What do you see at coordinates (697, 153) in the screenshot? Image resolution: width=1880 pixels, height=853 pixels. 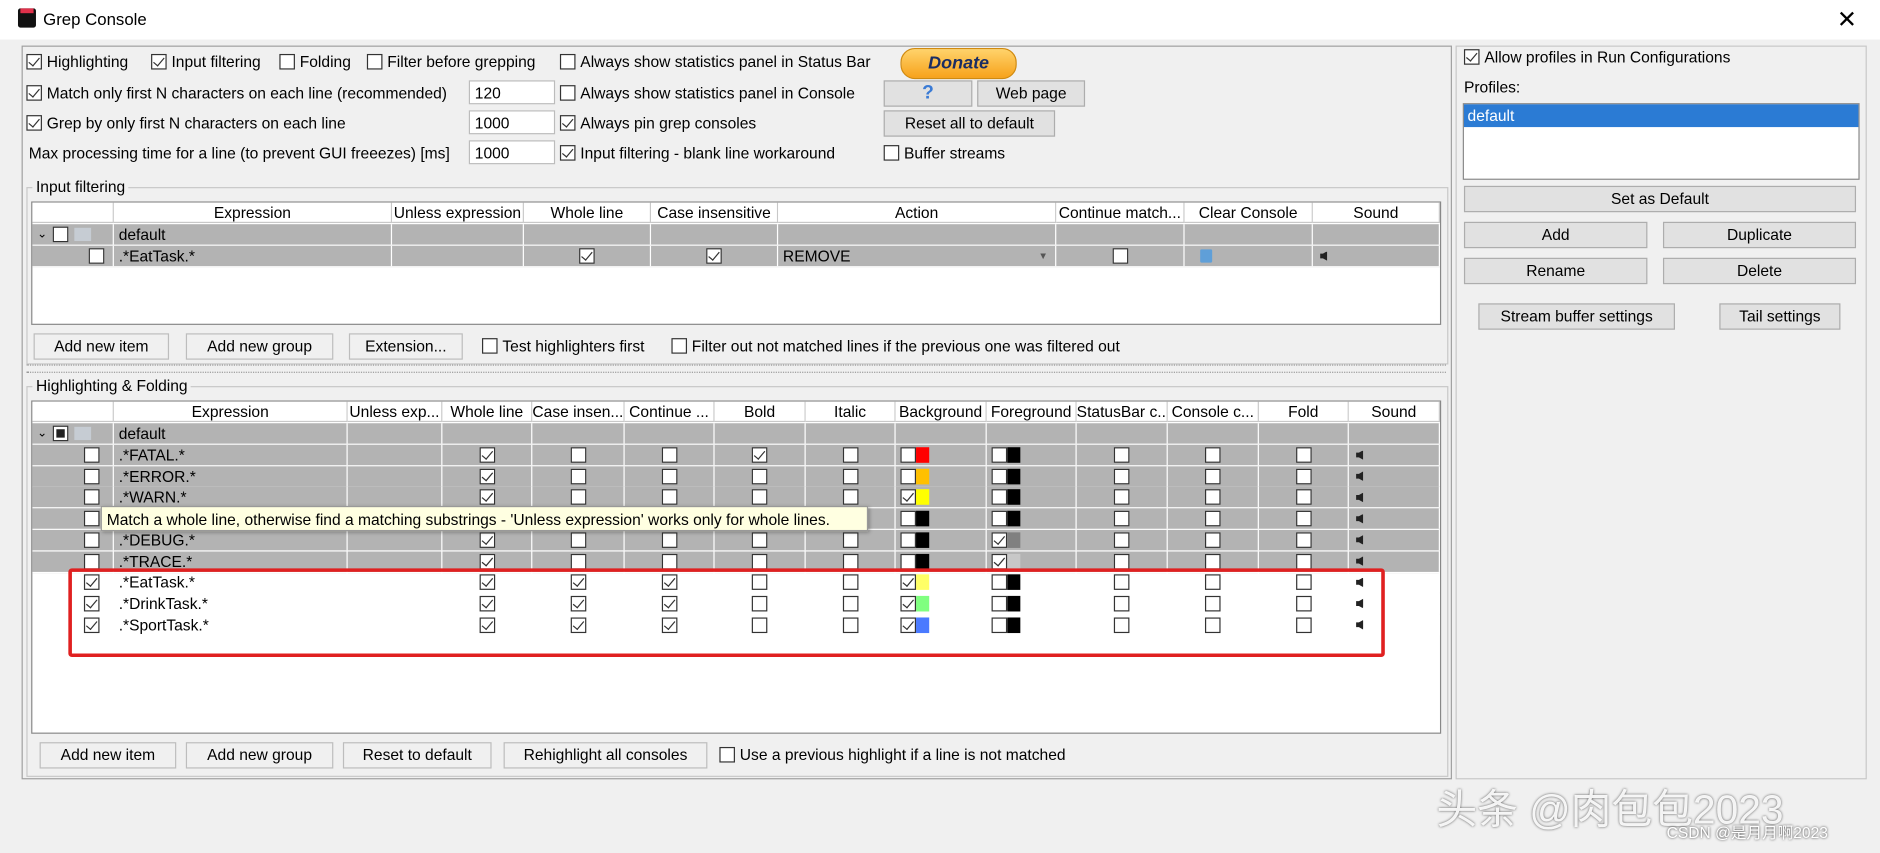 I see `blank-line-option: Input filtering - blank line workaround` at bounding box center [697, 153].